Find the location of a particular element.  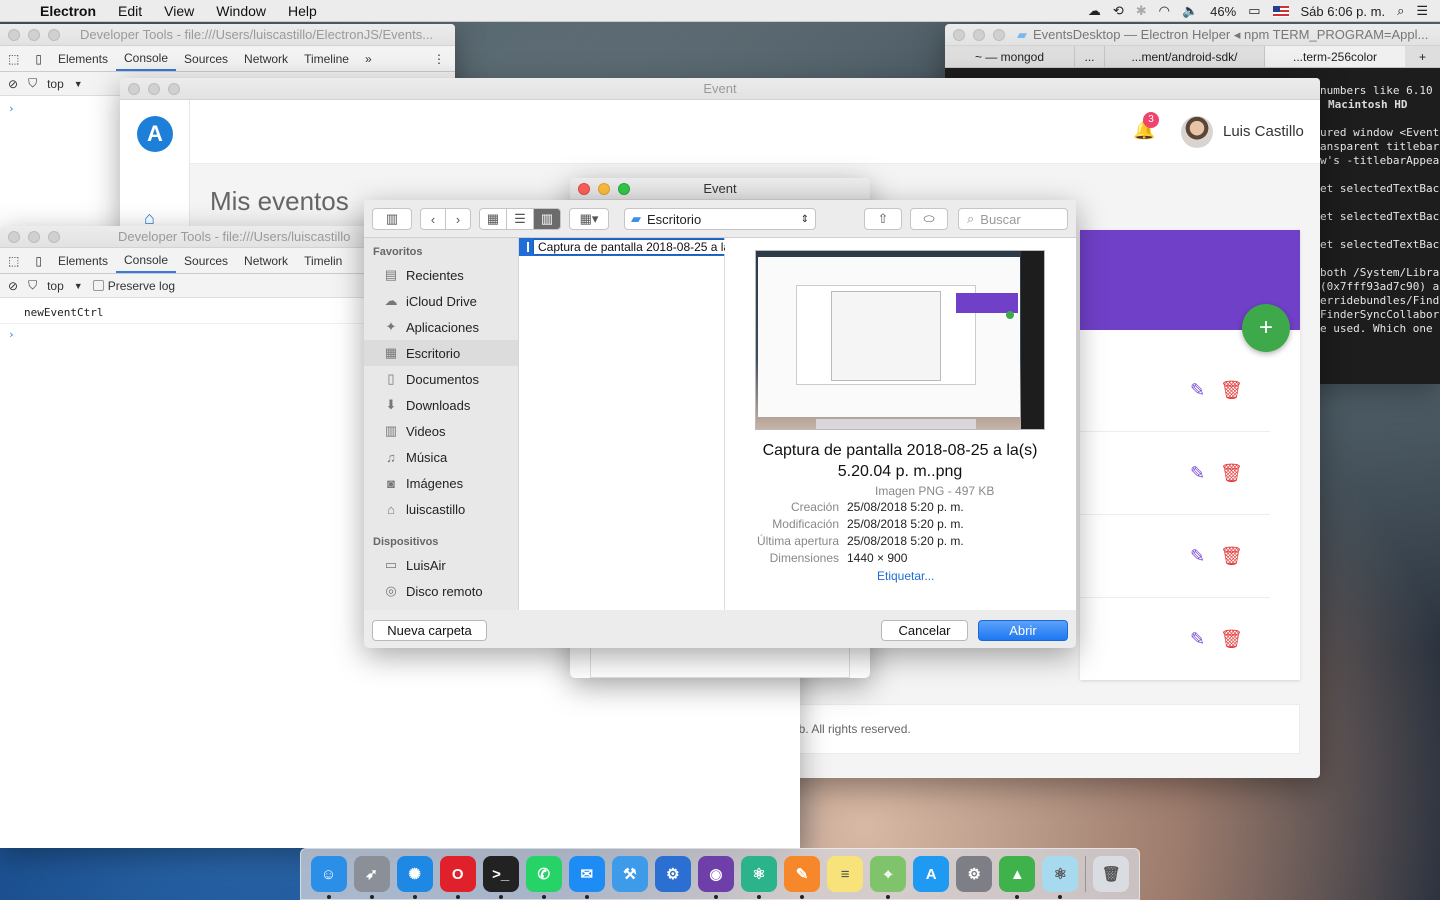

terminal-tab-mongod: ~ — mongod is located at coordinates (1010, 56).